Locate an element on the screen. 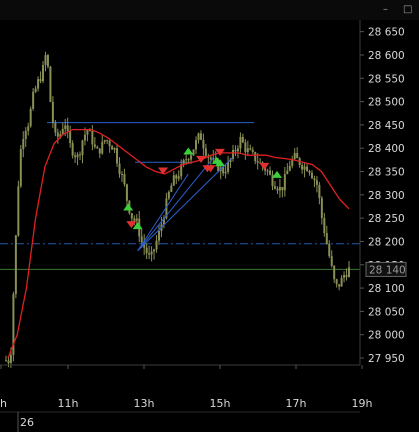  y-tick-label: 28 200 is located at coordinates (386, 242).